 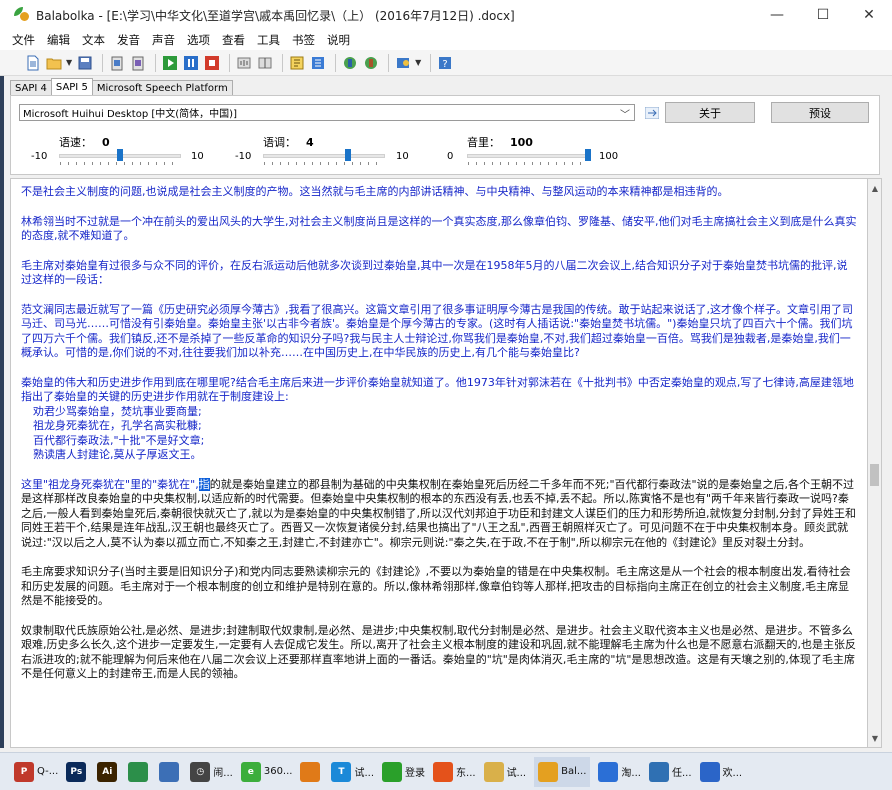 I want to click on save-button, so click(x=85, y=63).